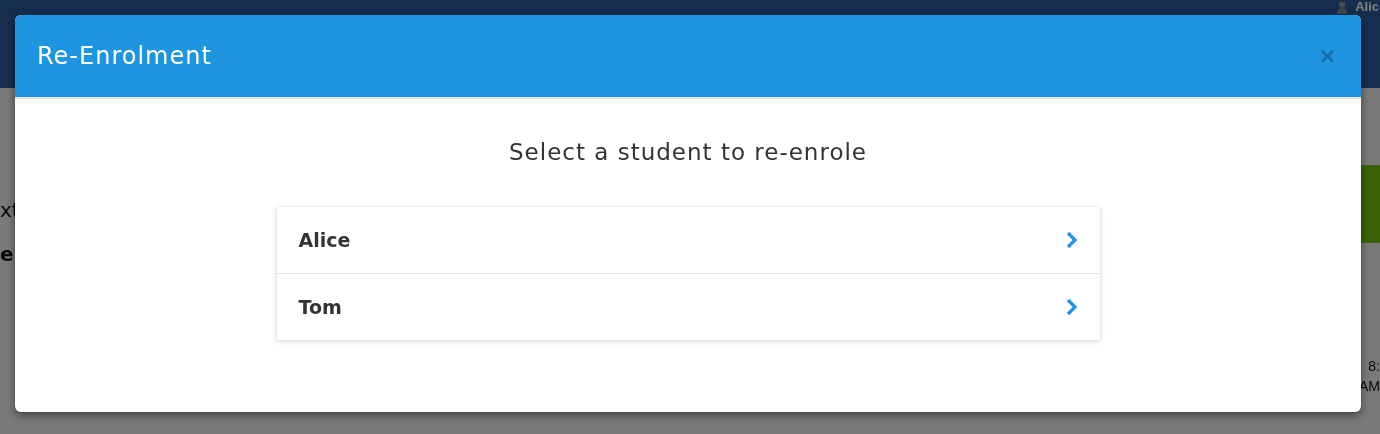  Describe the element at coordinates (688, 152) in the screenshot. I see `dialog-heading: Select a student to re-enrole` at that location.